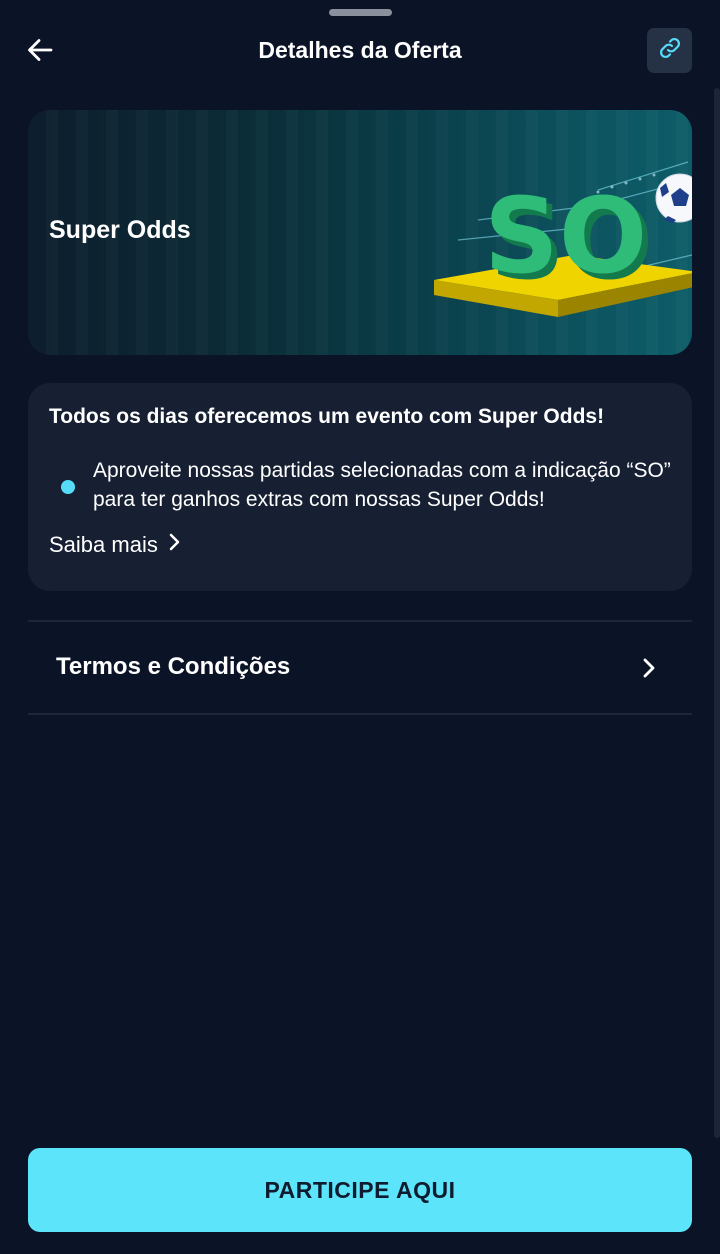 The image size is (720, 1254). What do you see at coordinates (360, 714) in the screenshot?
I see `divider` at bounding box center [360, 714].